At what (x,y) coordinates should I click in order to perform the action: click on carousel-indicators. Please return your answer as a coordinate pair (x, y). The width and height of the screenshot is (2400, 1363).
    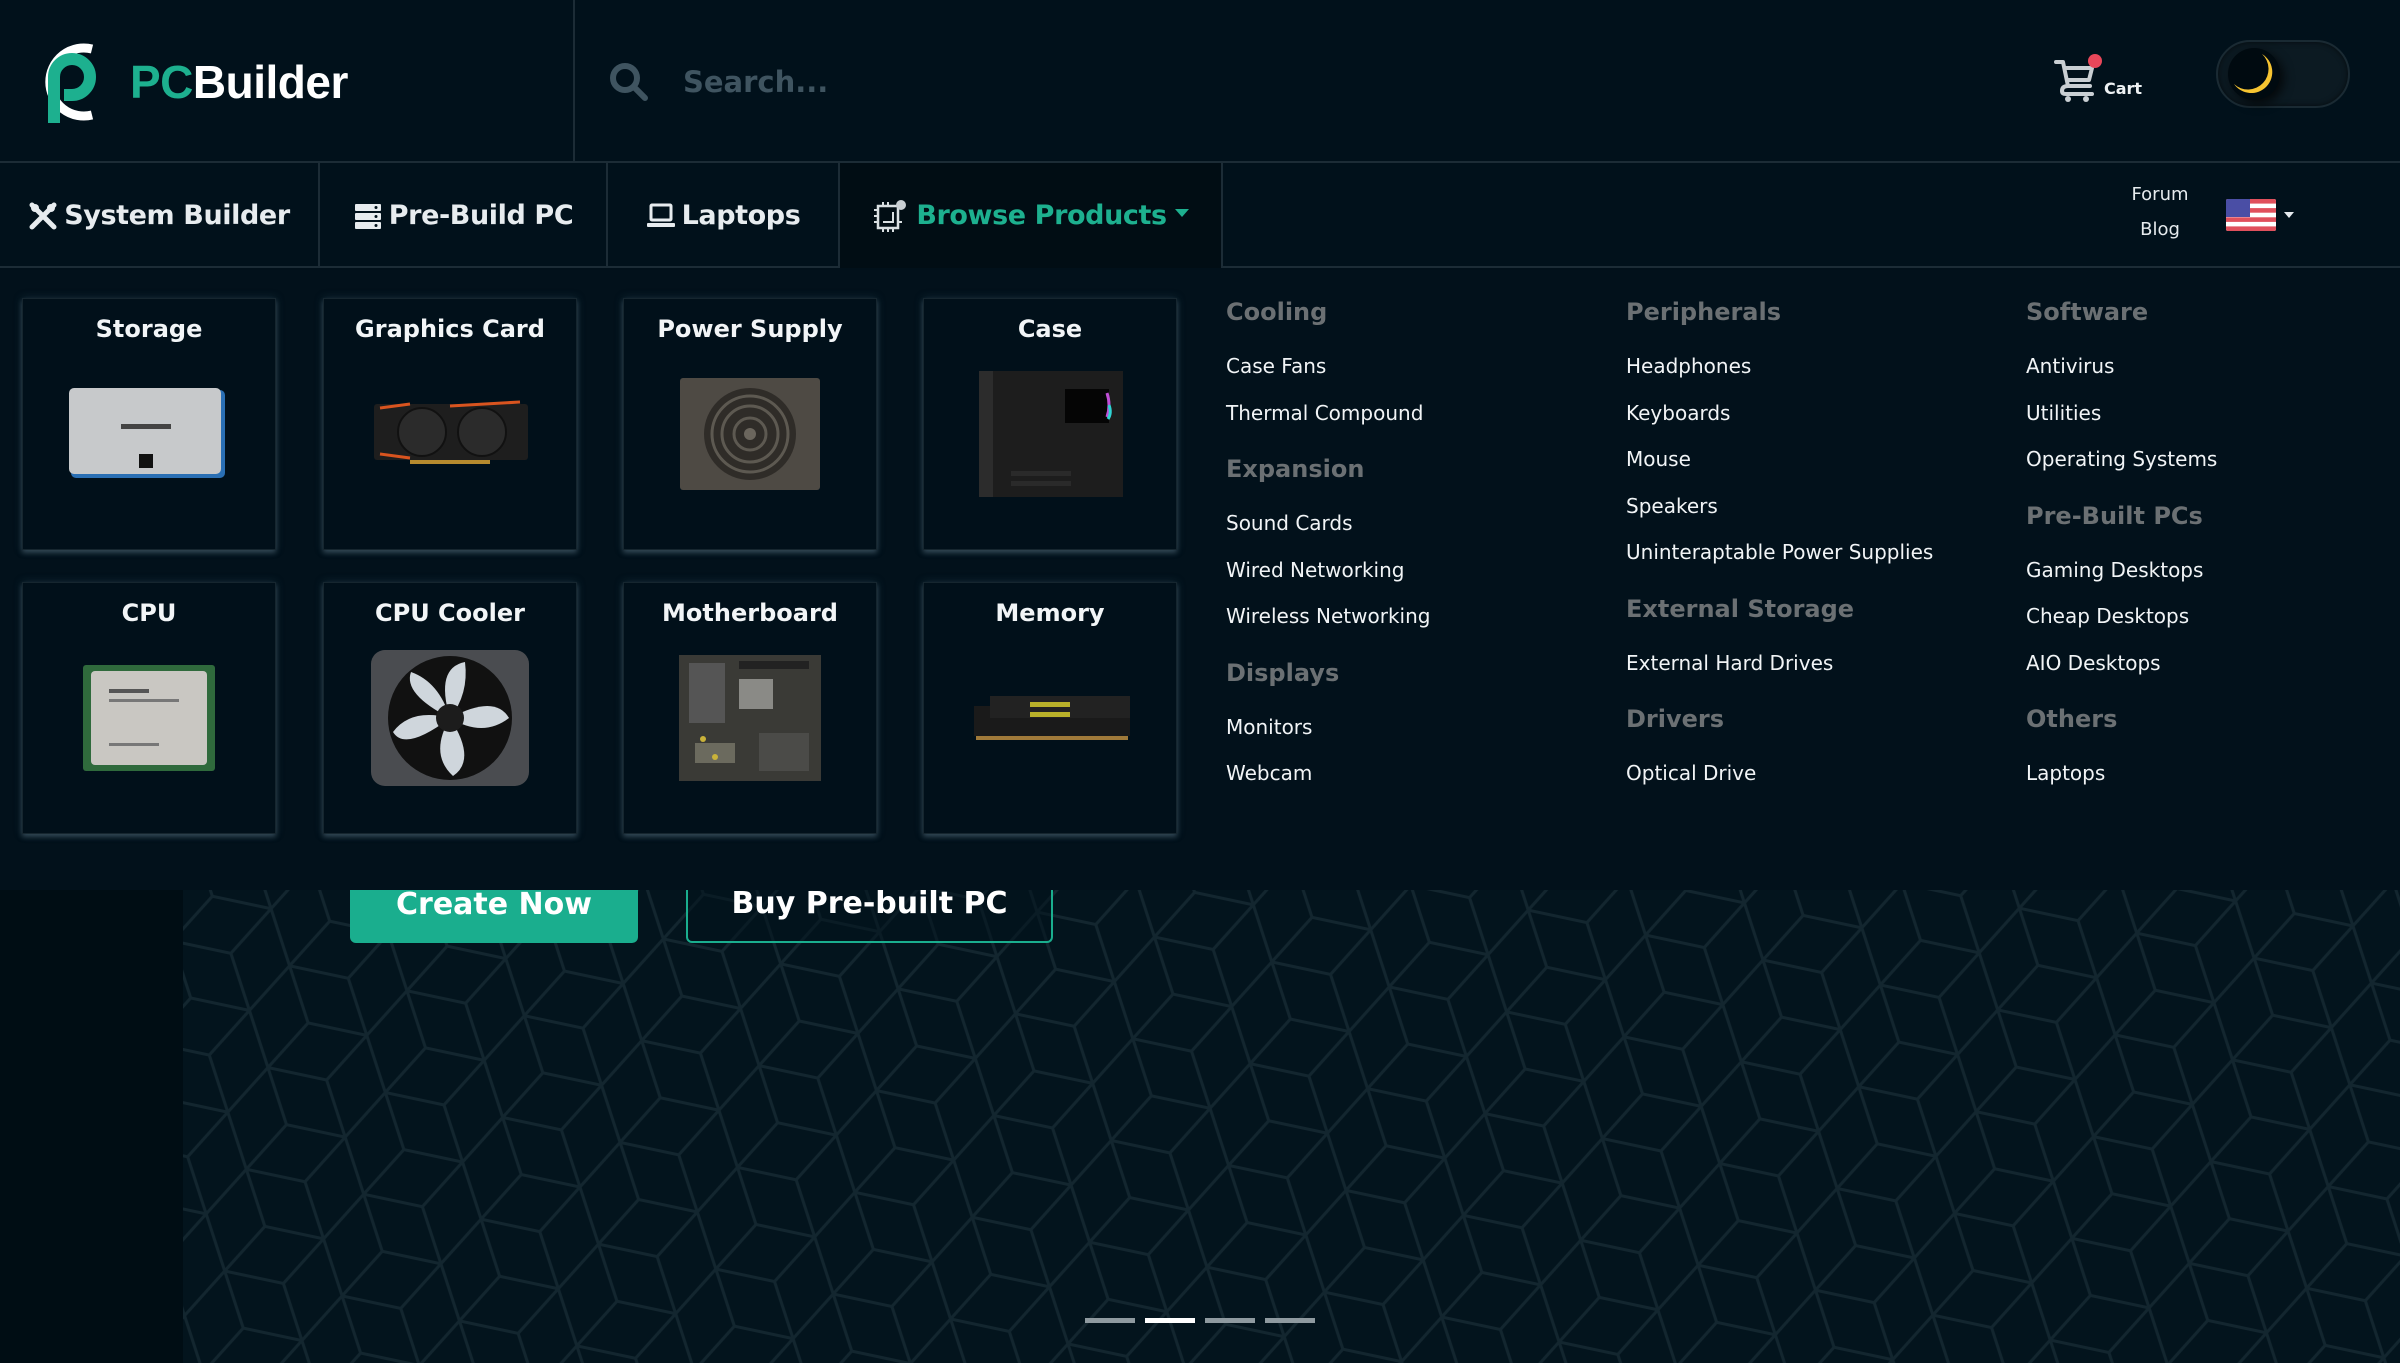
    Looking at the image, I should click on (1200, 1320).